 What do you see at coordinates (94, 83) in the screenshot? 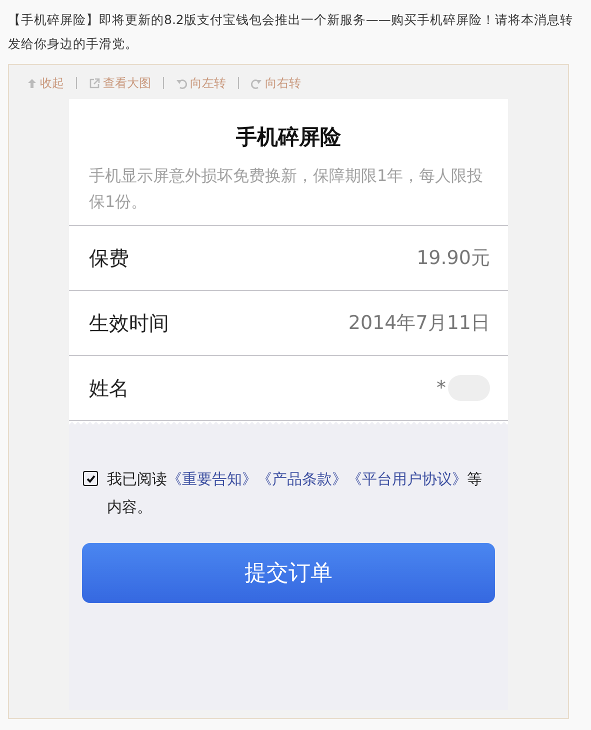
I see `external-link-icon` at bounding box center [94, 83].